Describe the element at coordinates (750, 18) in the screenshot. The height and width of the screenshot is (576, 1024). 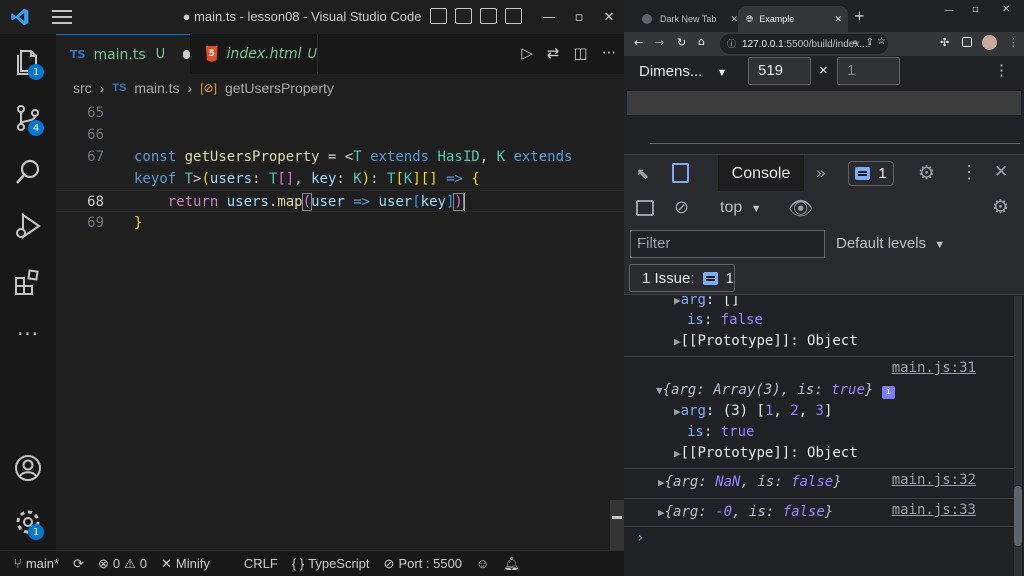
I see `globe-icon: 🌐︎` at that location.